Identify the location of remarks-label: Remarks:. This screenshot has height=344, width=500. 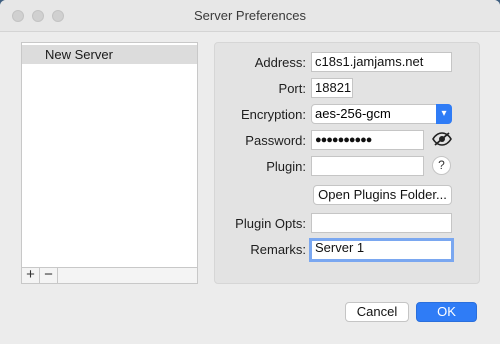
(278, 249).